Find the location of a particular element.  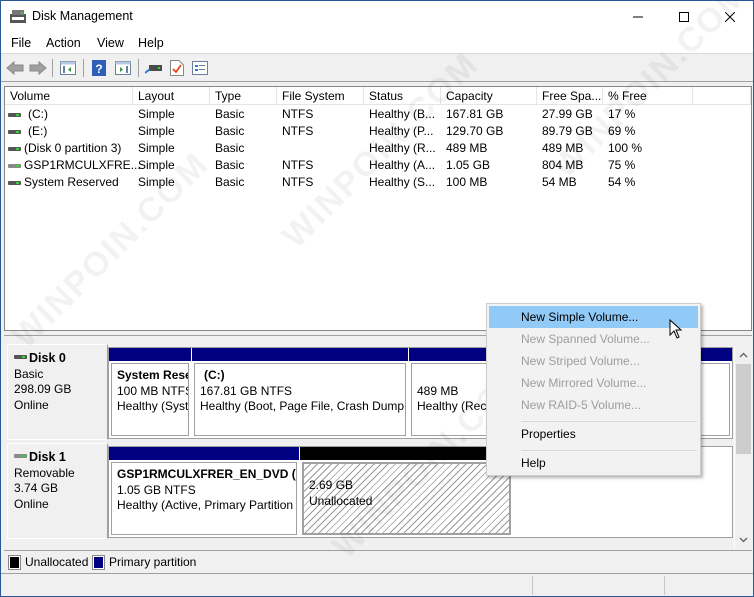

menu-file: File is located at coordinates (21, 43).